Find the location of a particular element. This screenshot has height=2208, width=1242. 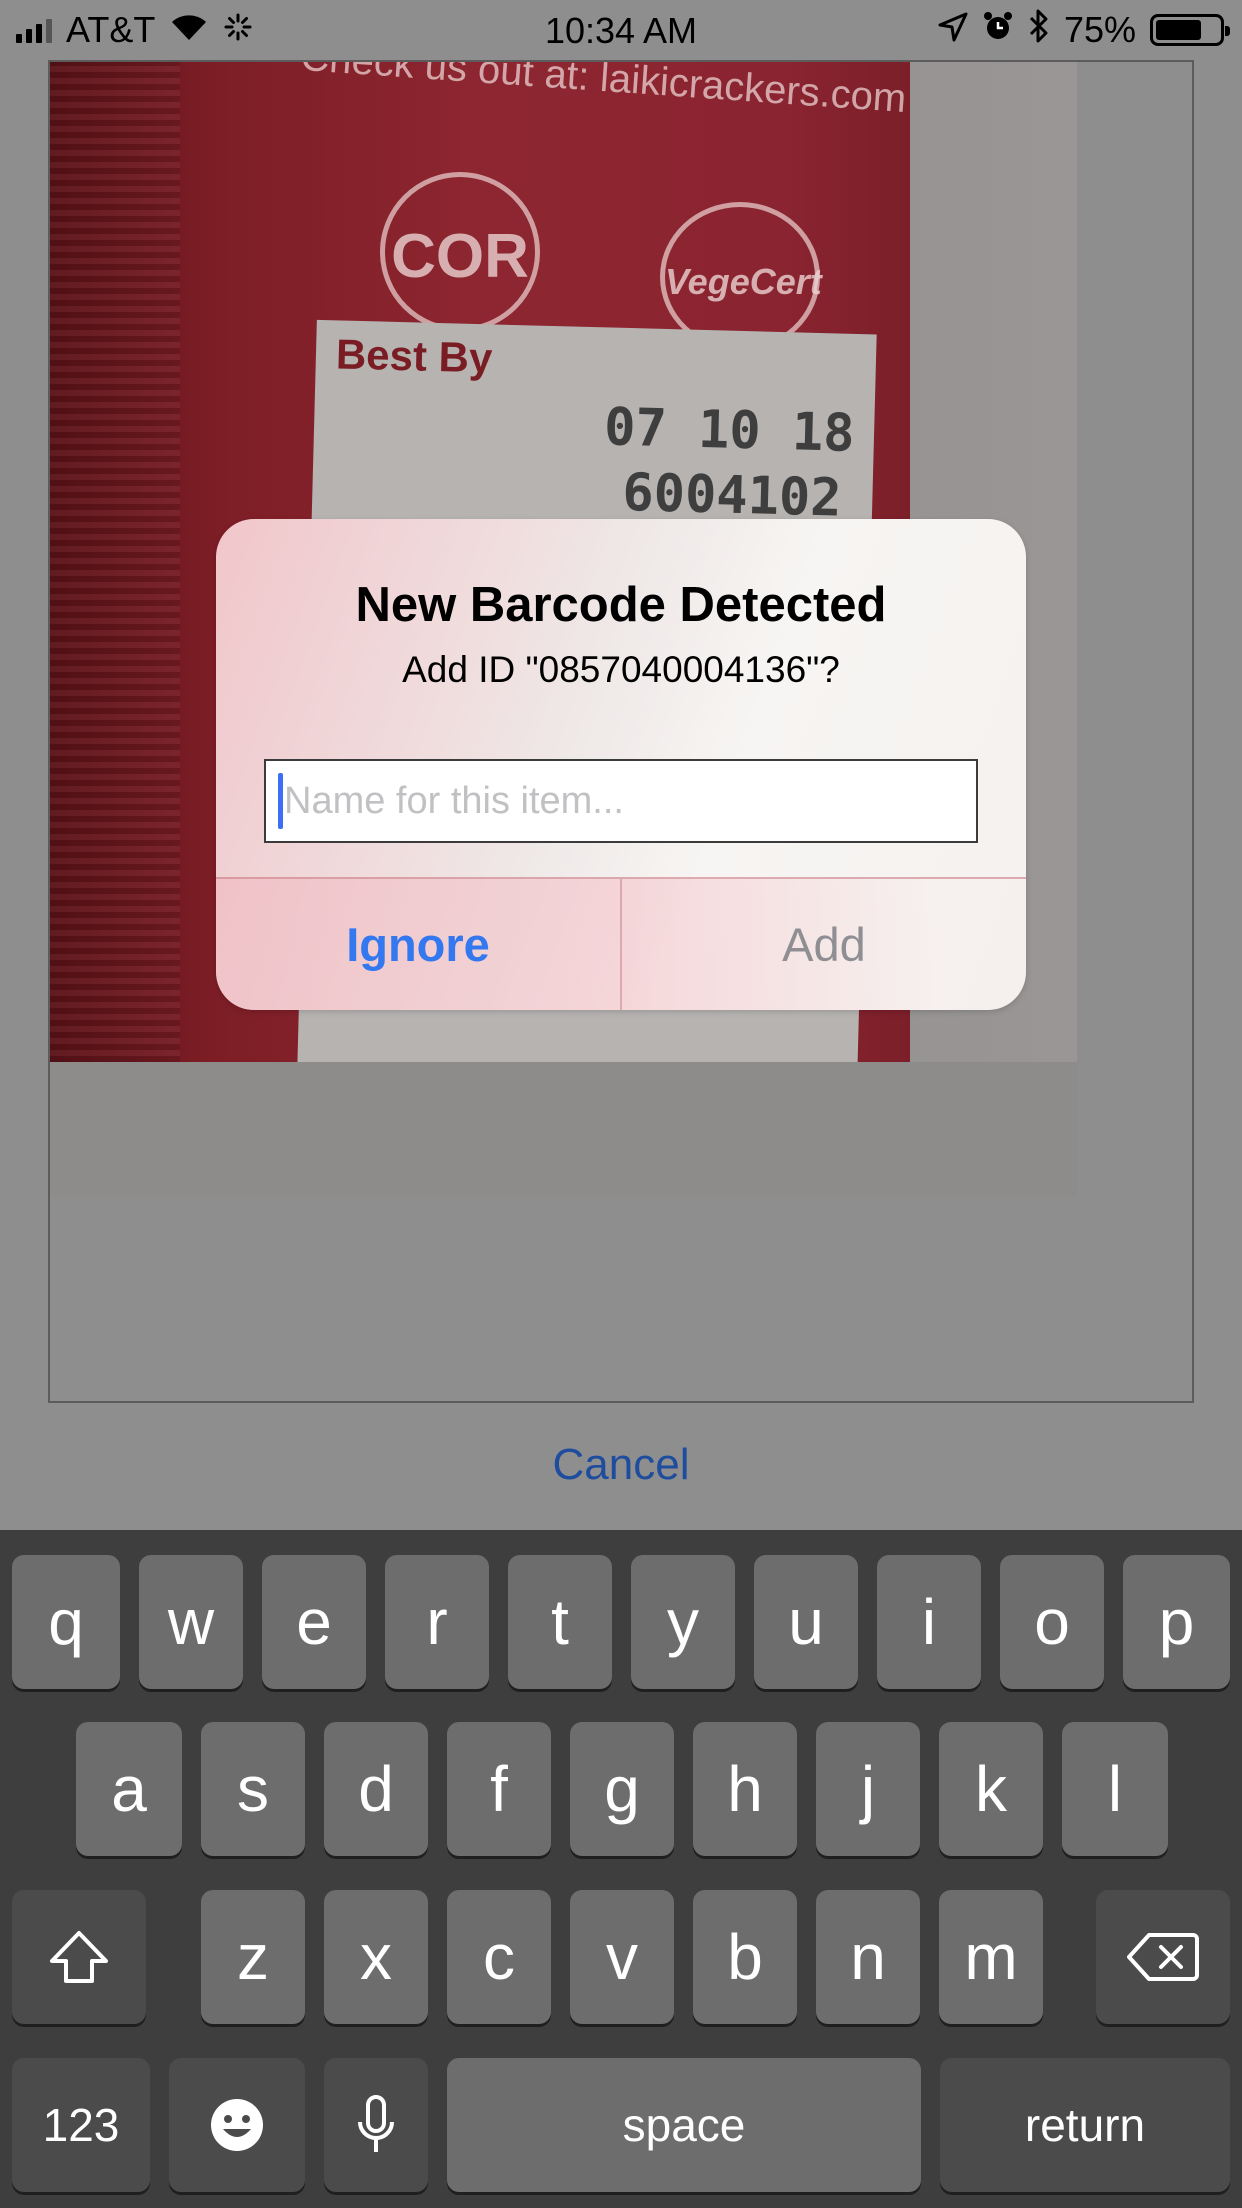

key-q: q is located at coordinates (66, 1622).